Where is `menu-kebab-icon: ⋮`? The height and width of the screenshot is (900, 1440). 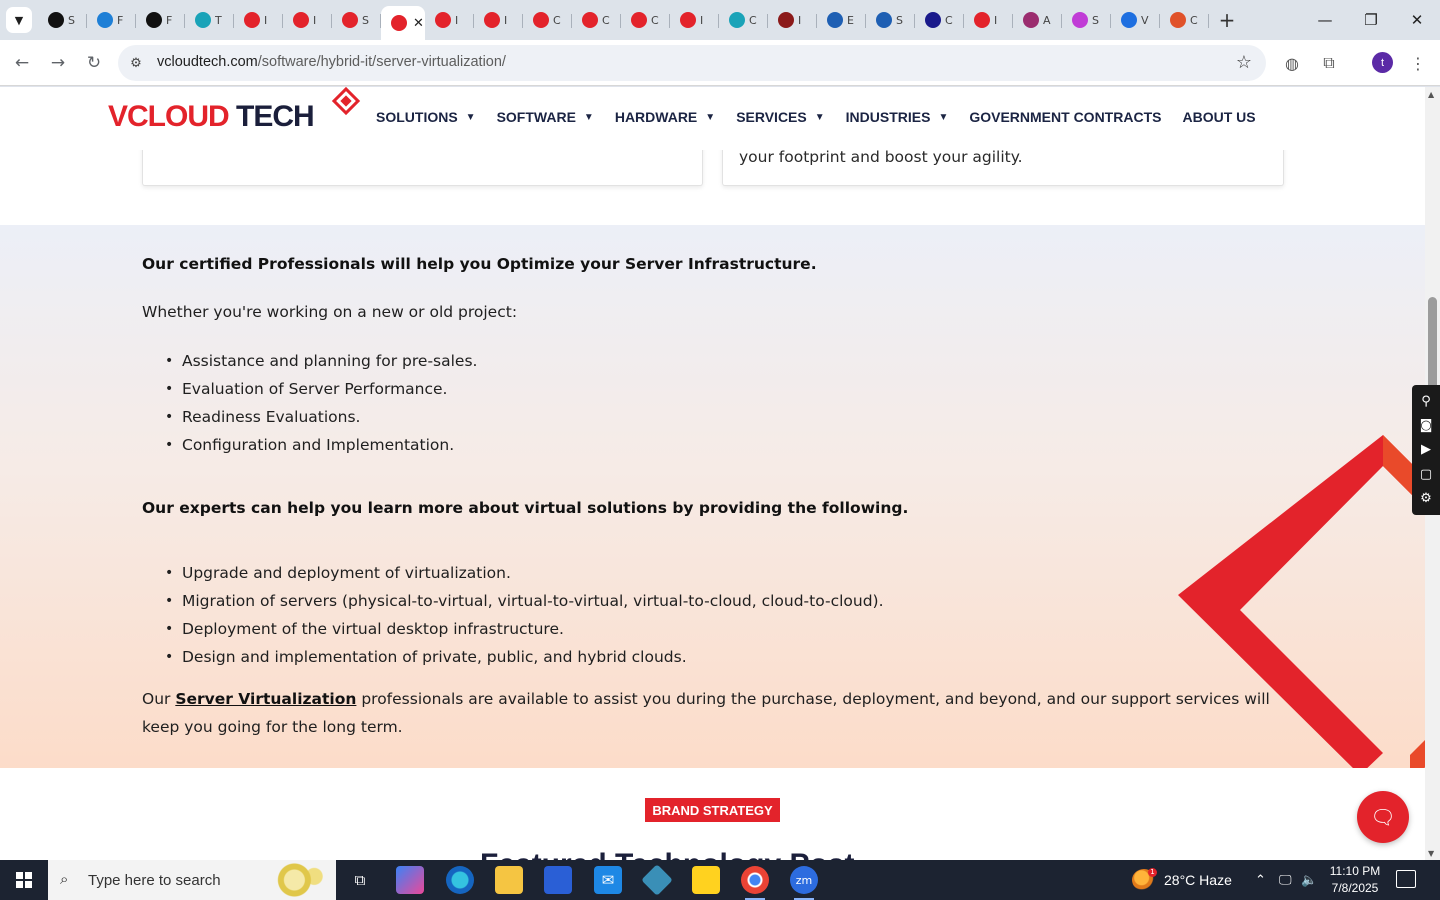 menu-kebab-icon: ⋮ is located at coordinates (1418, 63).